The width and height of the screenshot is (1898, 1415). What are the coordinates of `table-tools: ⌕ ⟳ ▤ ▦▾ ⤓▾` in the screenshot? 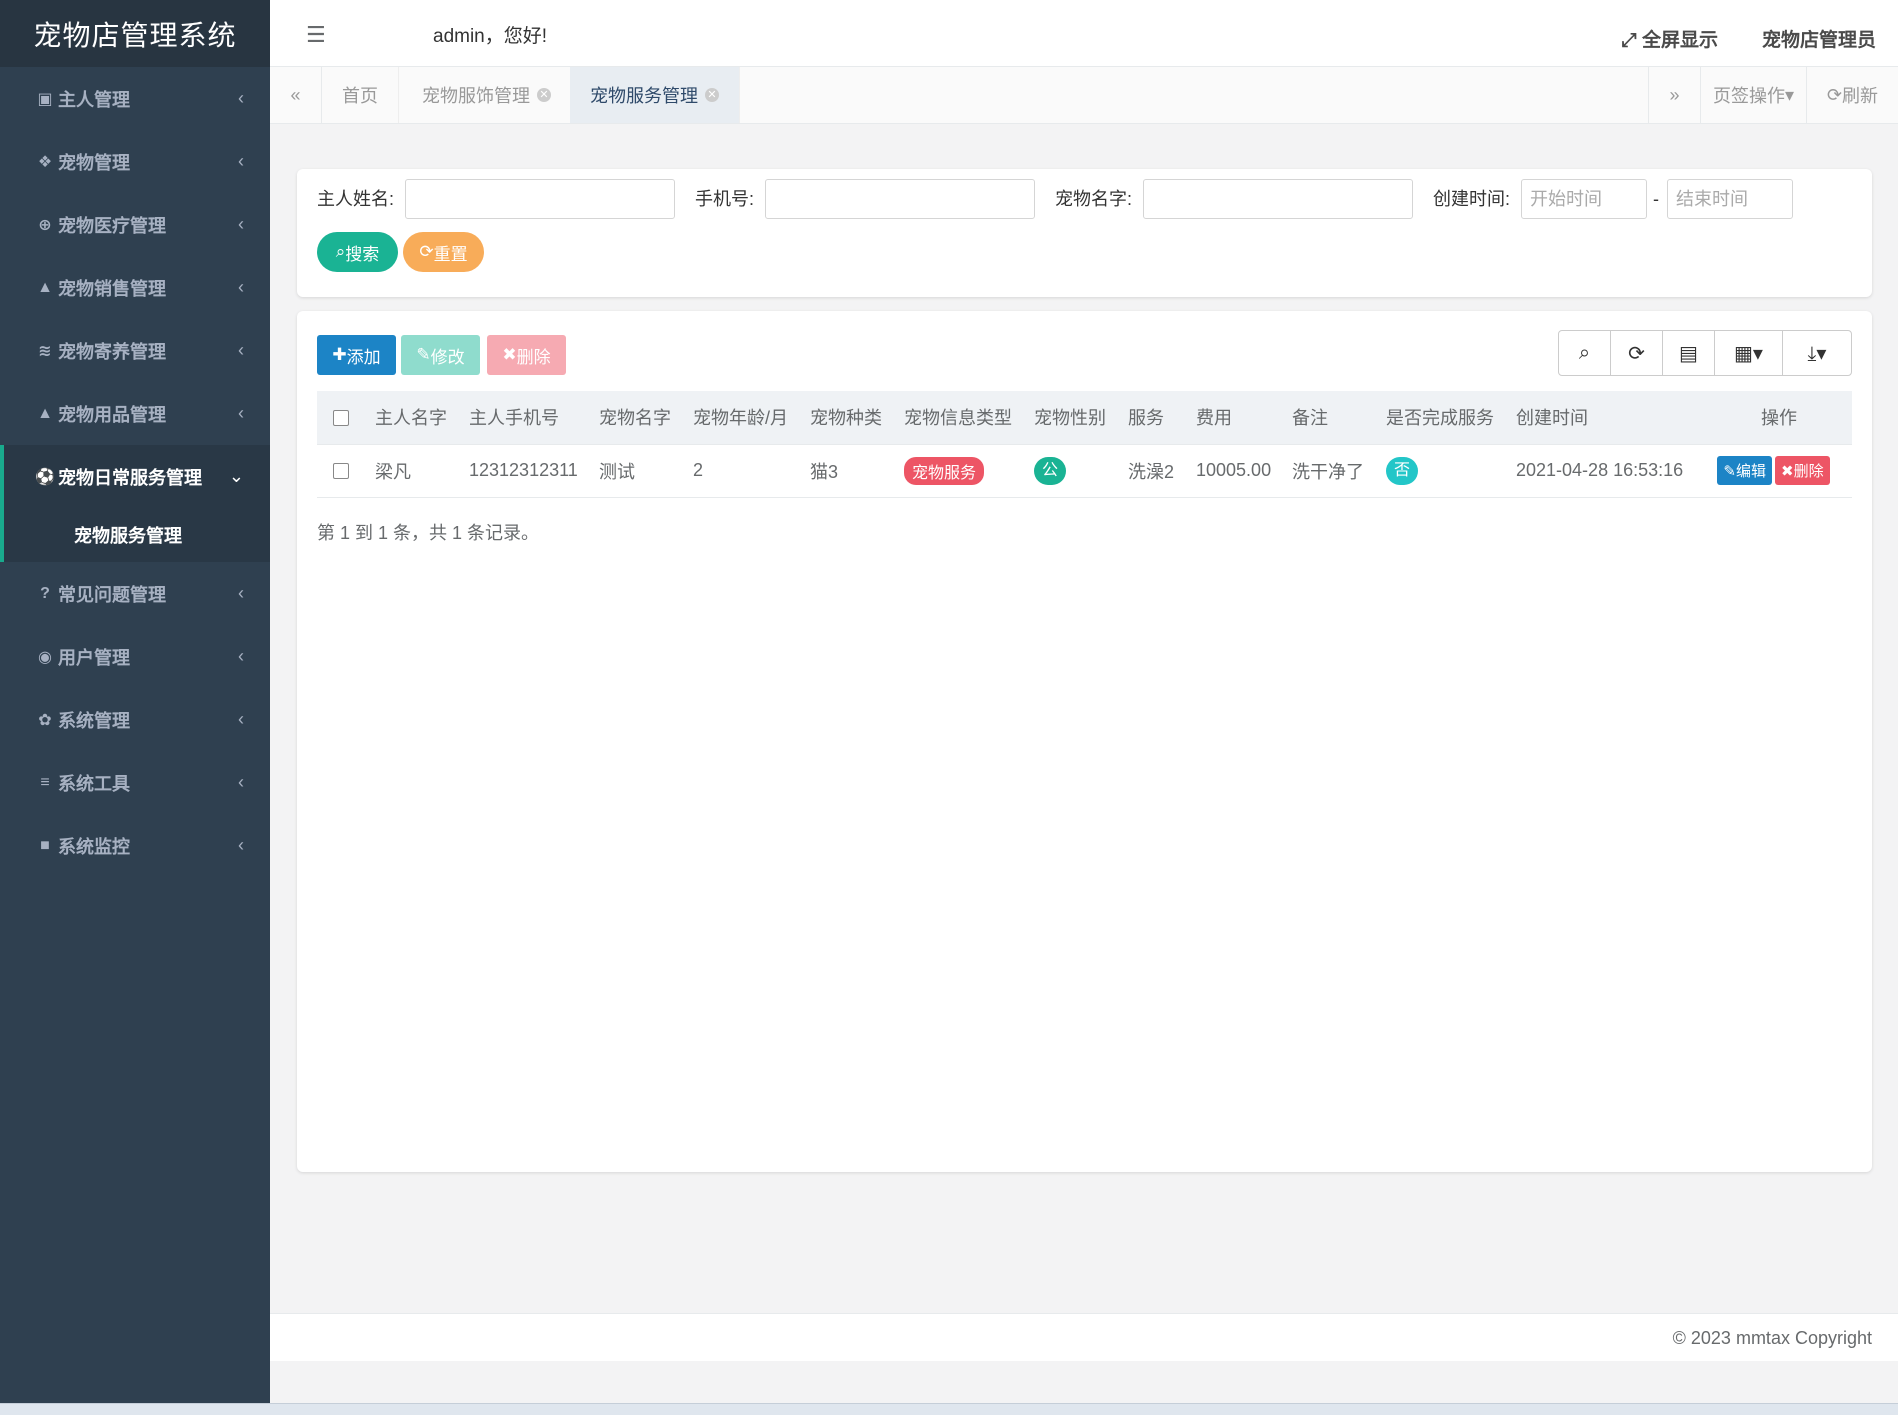 It's located at (1705, 353).